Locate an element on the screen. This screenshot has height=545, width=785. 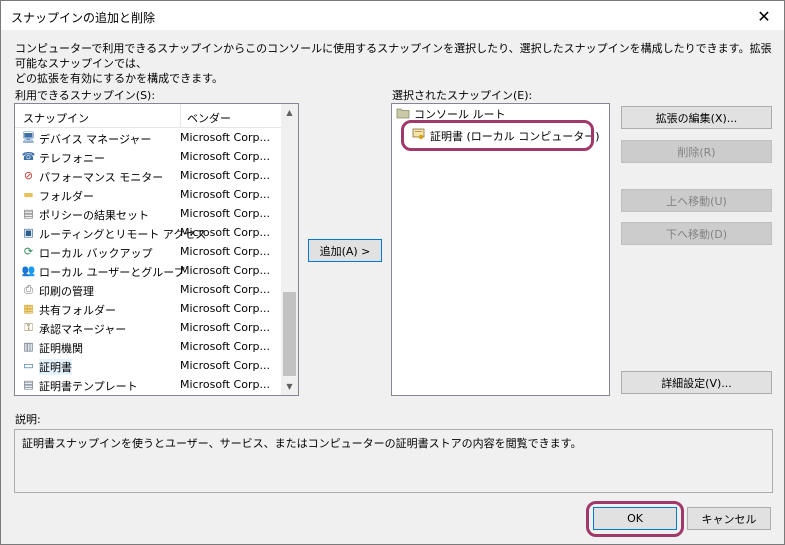
description-line-2: どの拡張を有効にするかを構成できます。 is located at coordinates (119, 78).